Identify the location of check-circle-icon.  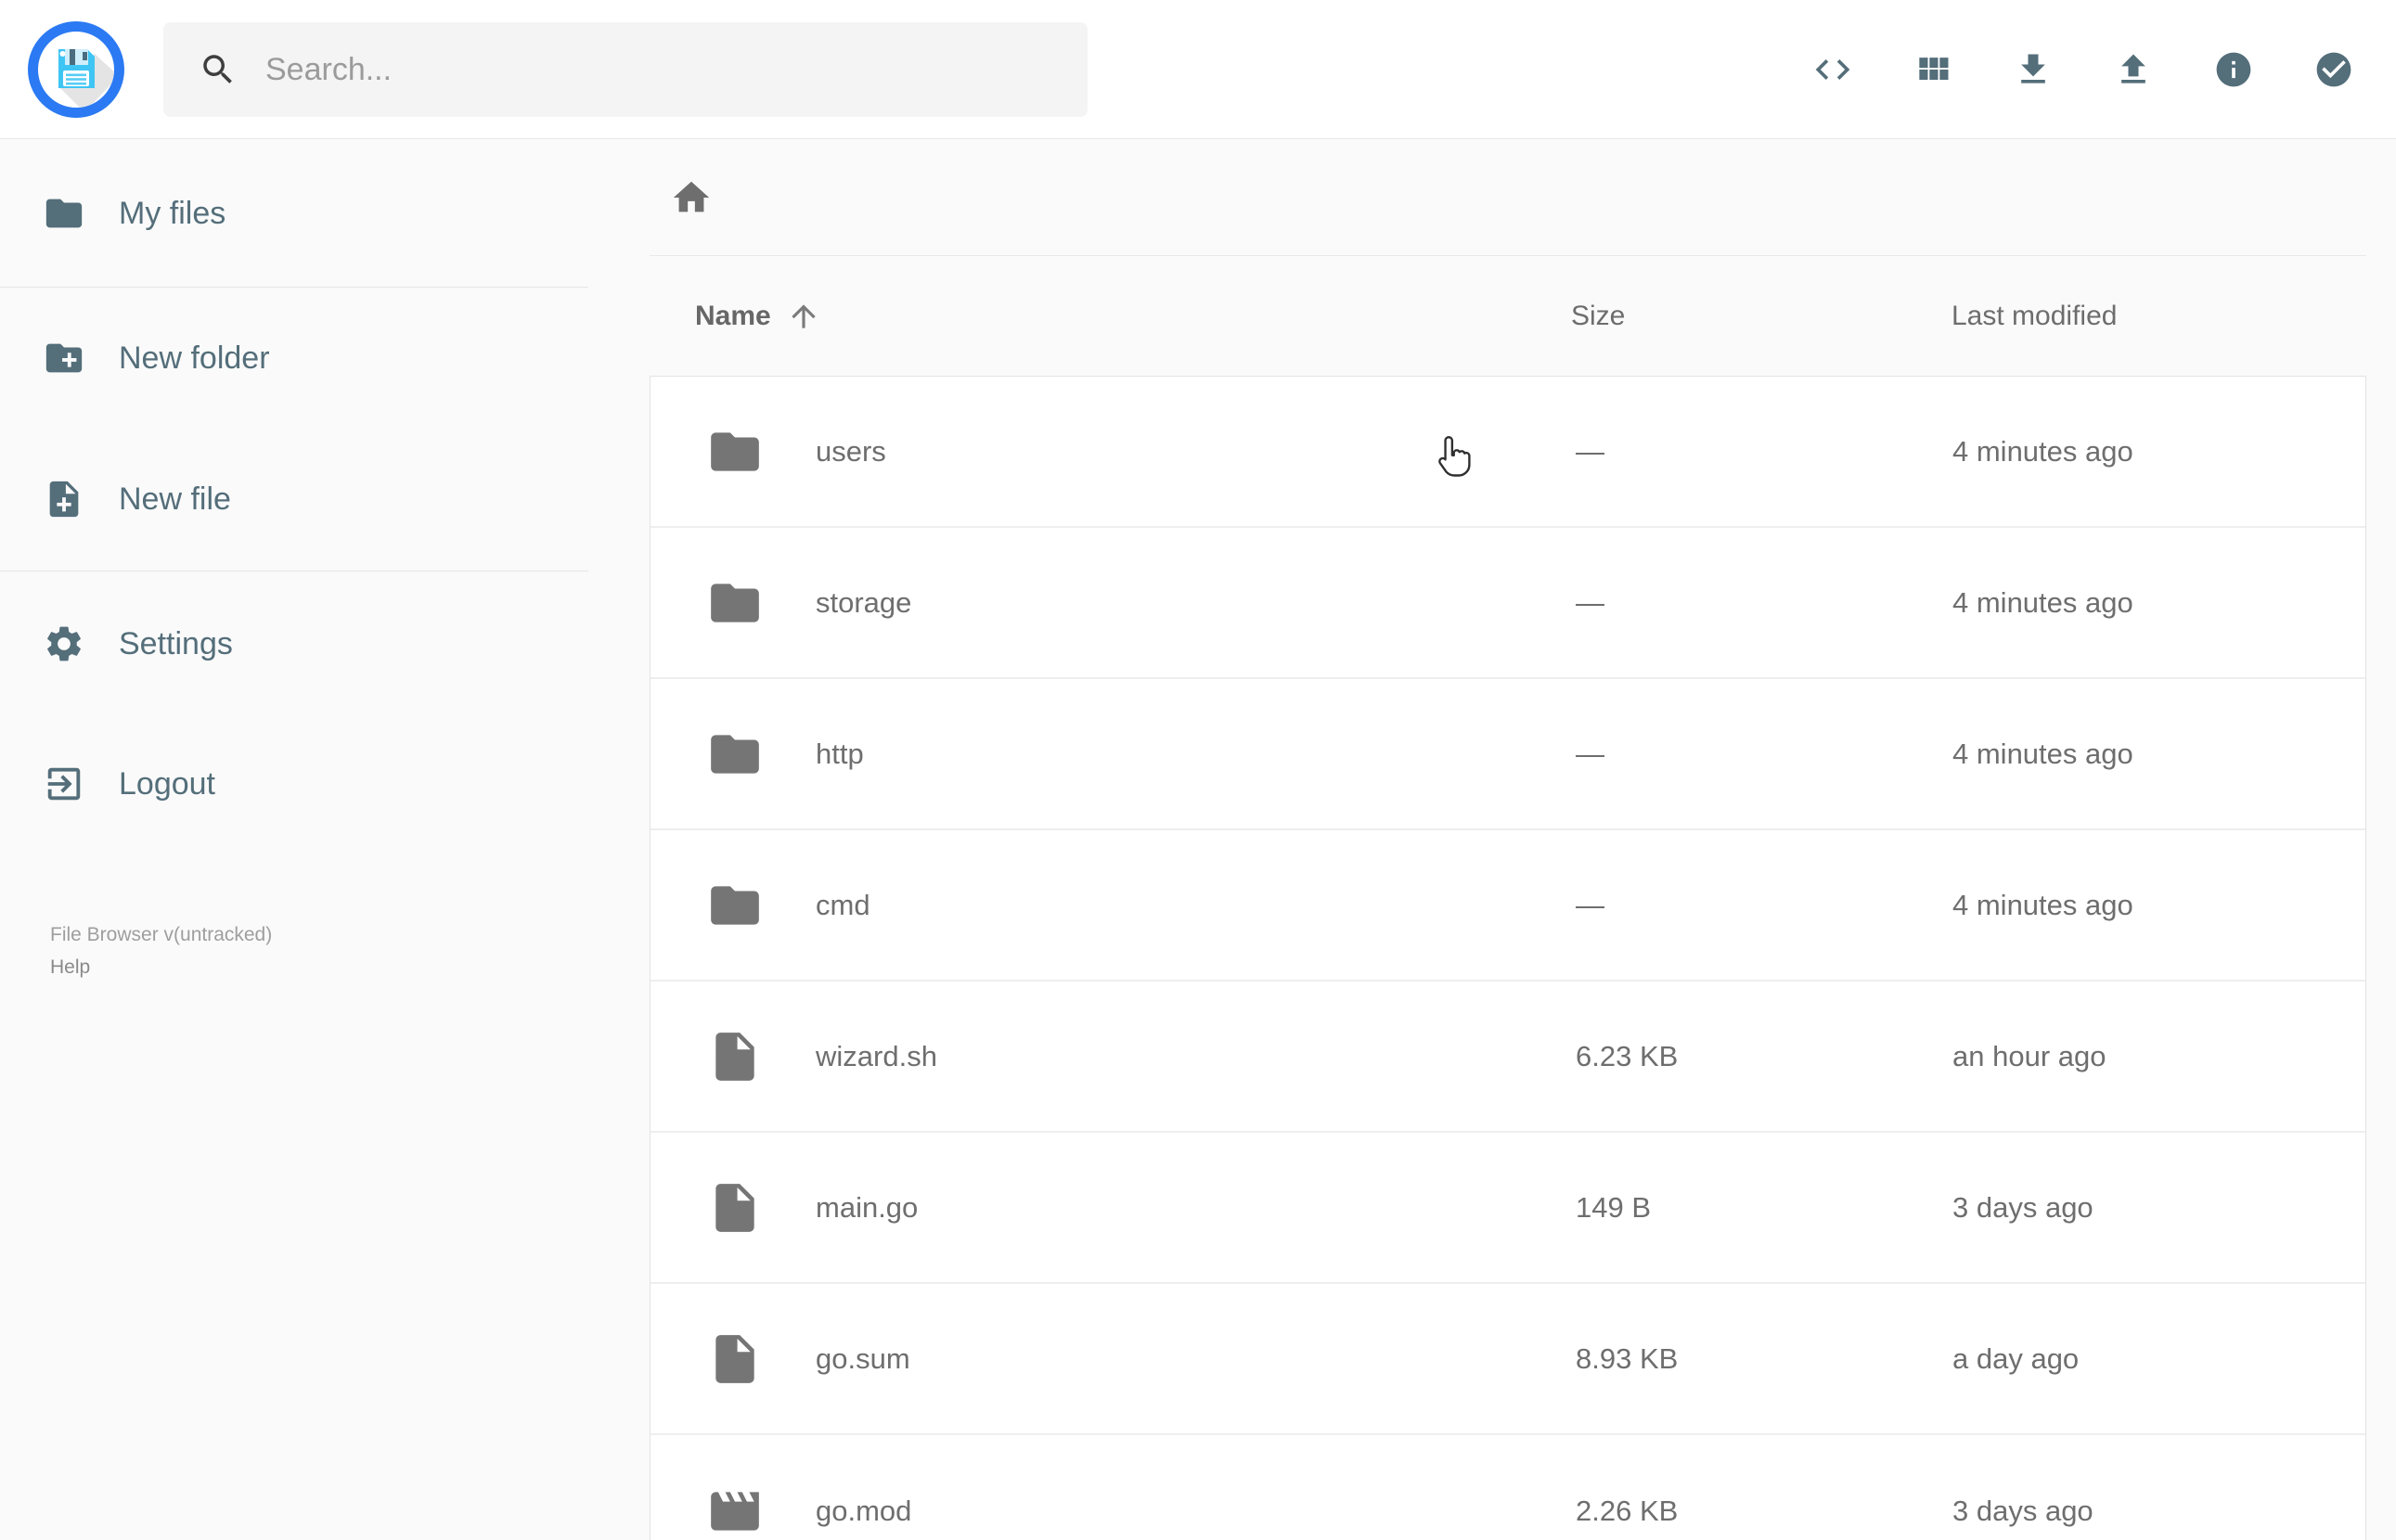
(2333, 69).